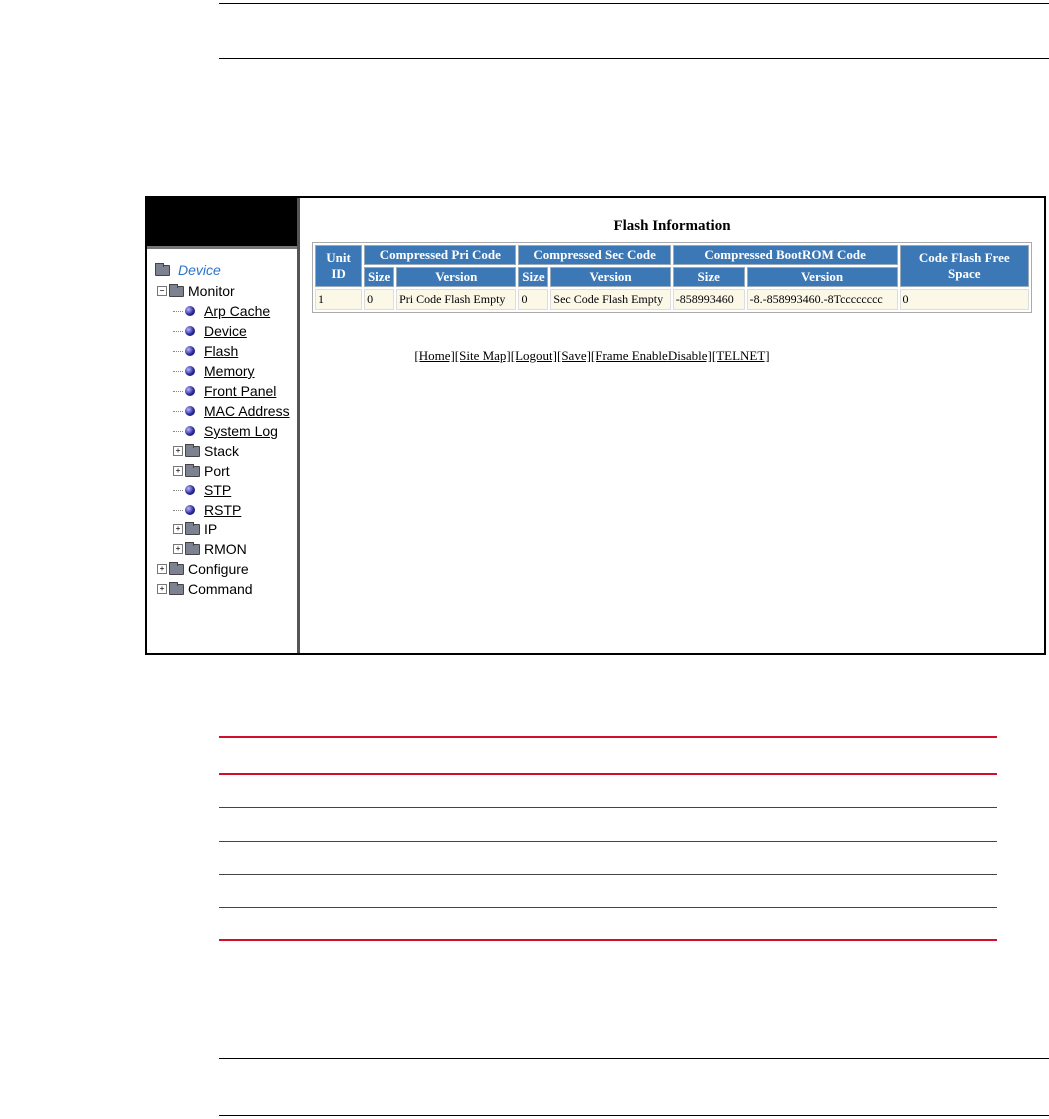  What do you see at coordinates (199, 270) in the screenshot?
I see `tree-root-label: Device` at bounding box center [199, 270].